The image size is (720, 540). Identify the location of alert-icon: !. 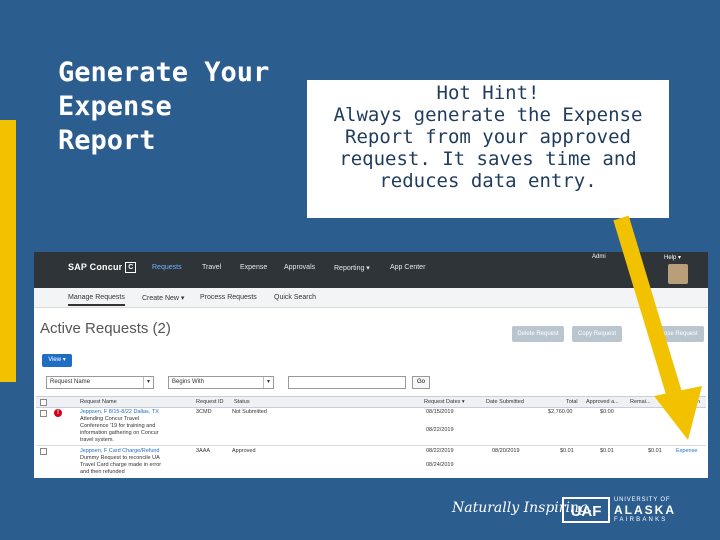
(58, 413).